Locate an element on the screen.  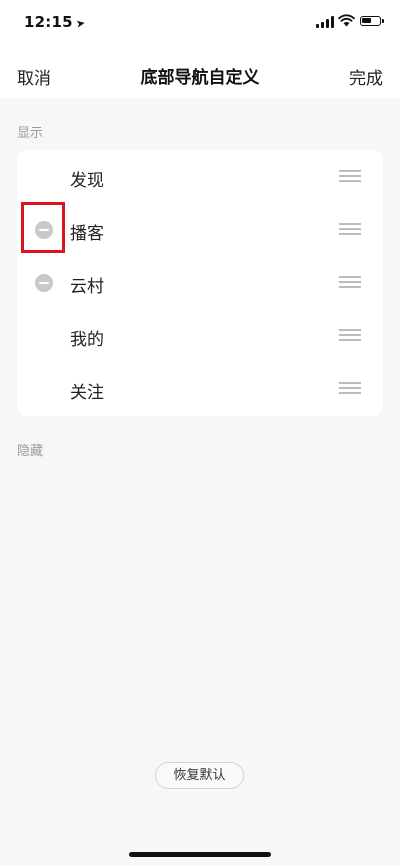
list-item-label: 我的 is located at coordinates (87, 340).